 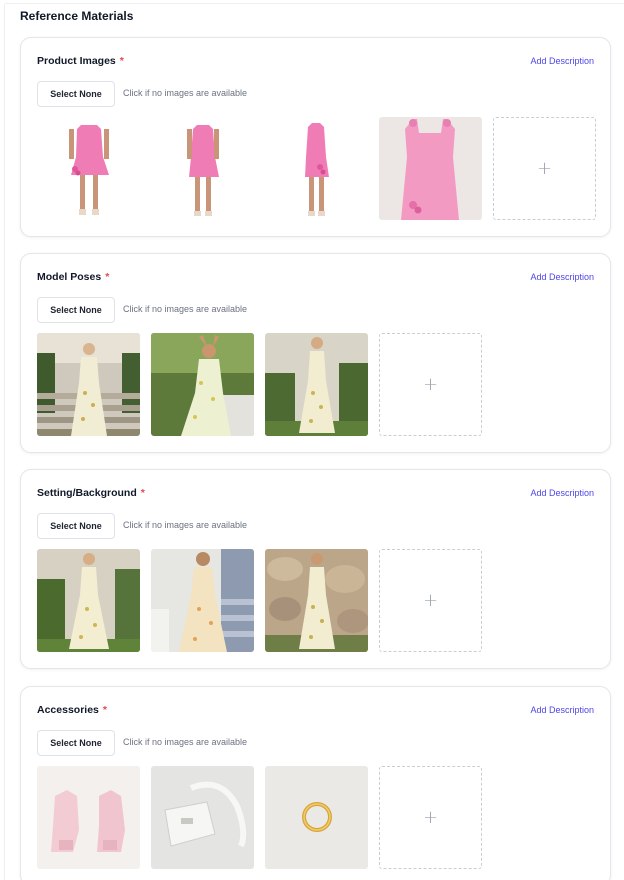 I want to click on image-thumbnail-floral-dress-garden-steps, so click(x=88, y=600).